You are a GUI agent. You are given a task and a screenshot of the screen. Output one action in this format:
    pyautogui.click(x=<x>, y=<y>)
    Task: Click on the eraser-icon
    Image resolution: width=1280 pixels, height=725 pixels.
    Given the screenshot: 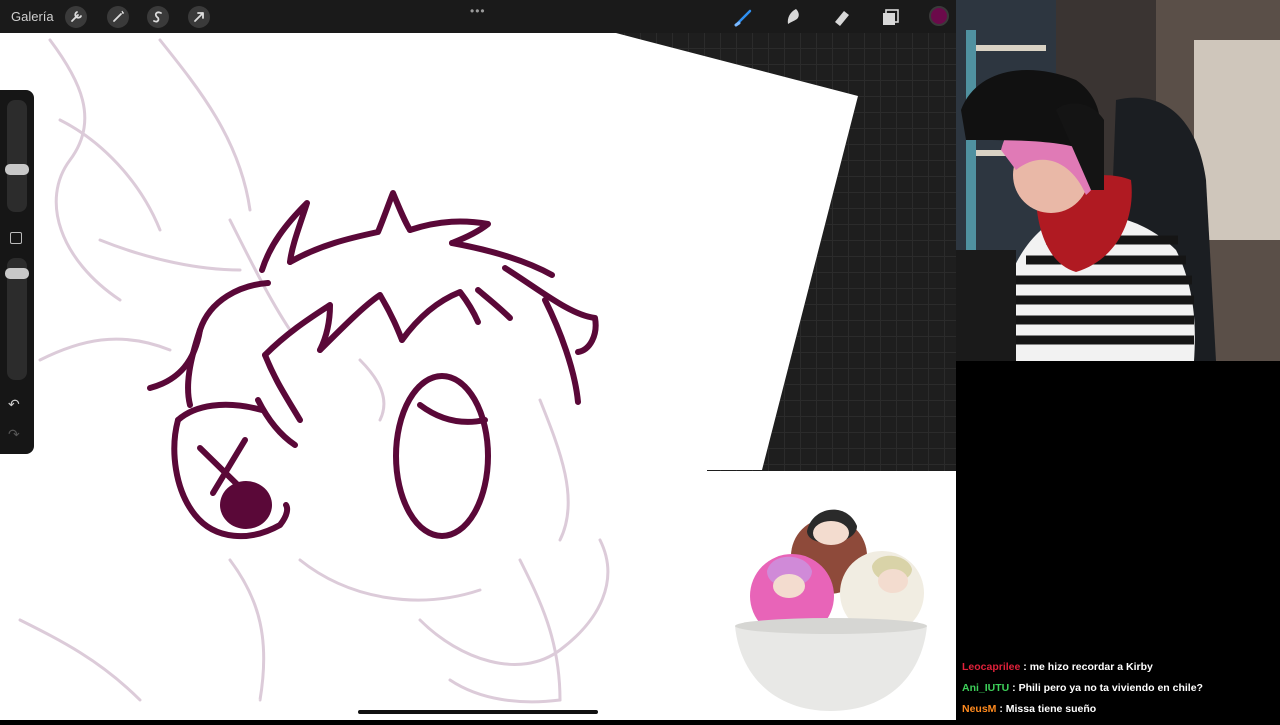 What is the action you would take?
    pyautogui.click(x=842, y=17)
    